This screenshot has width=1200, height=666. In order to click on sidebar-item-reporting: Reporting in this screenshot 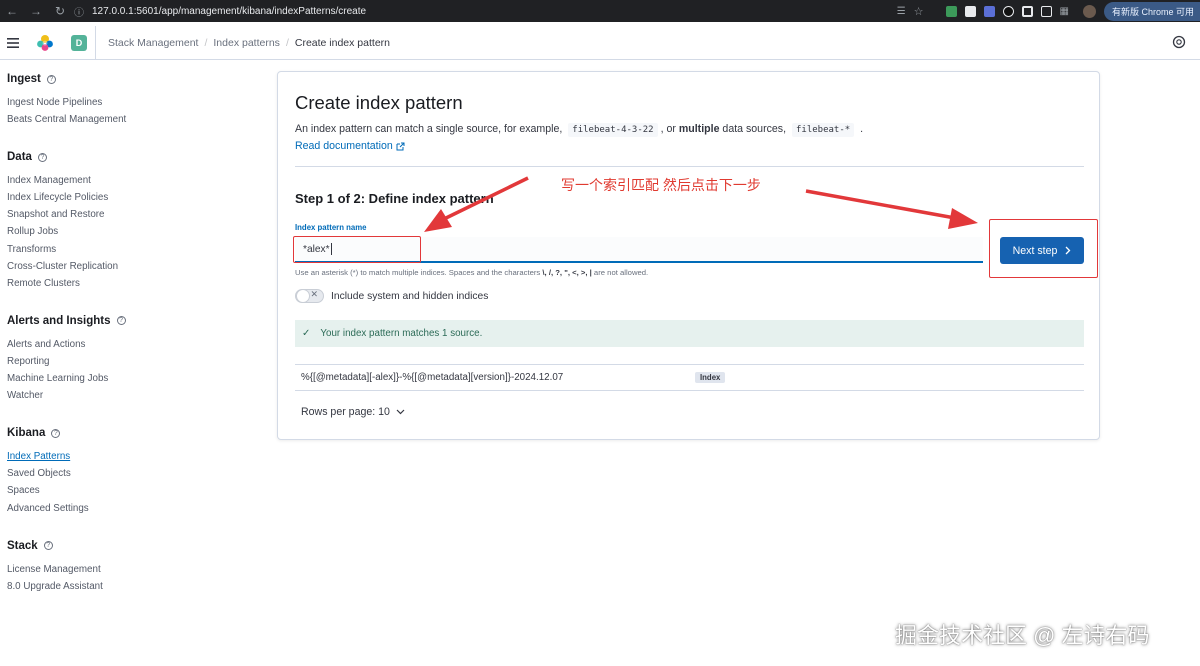, I will do `click(132, 361)`.